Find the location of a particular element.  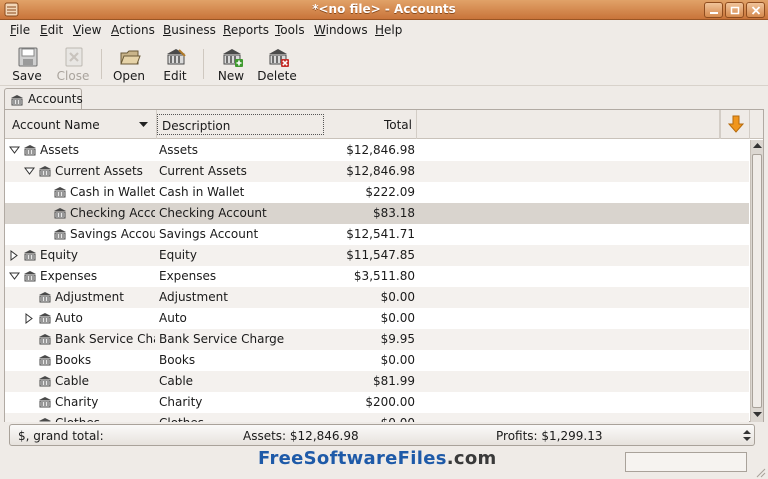

open-button: Open is located at coordinates (129, 65).